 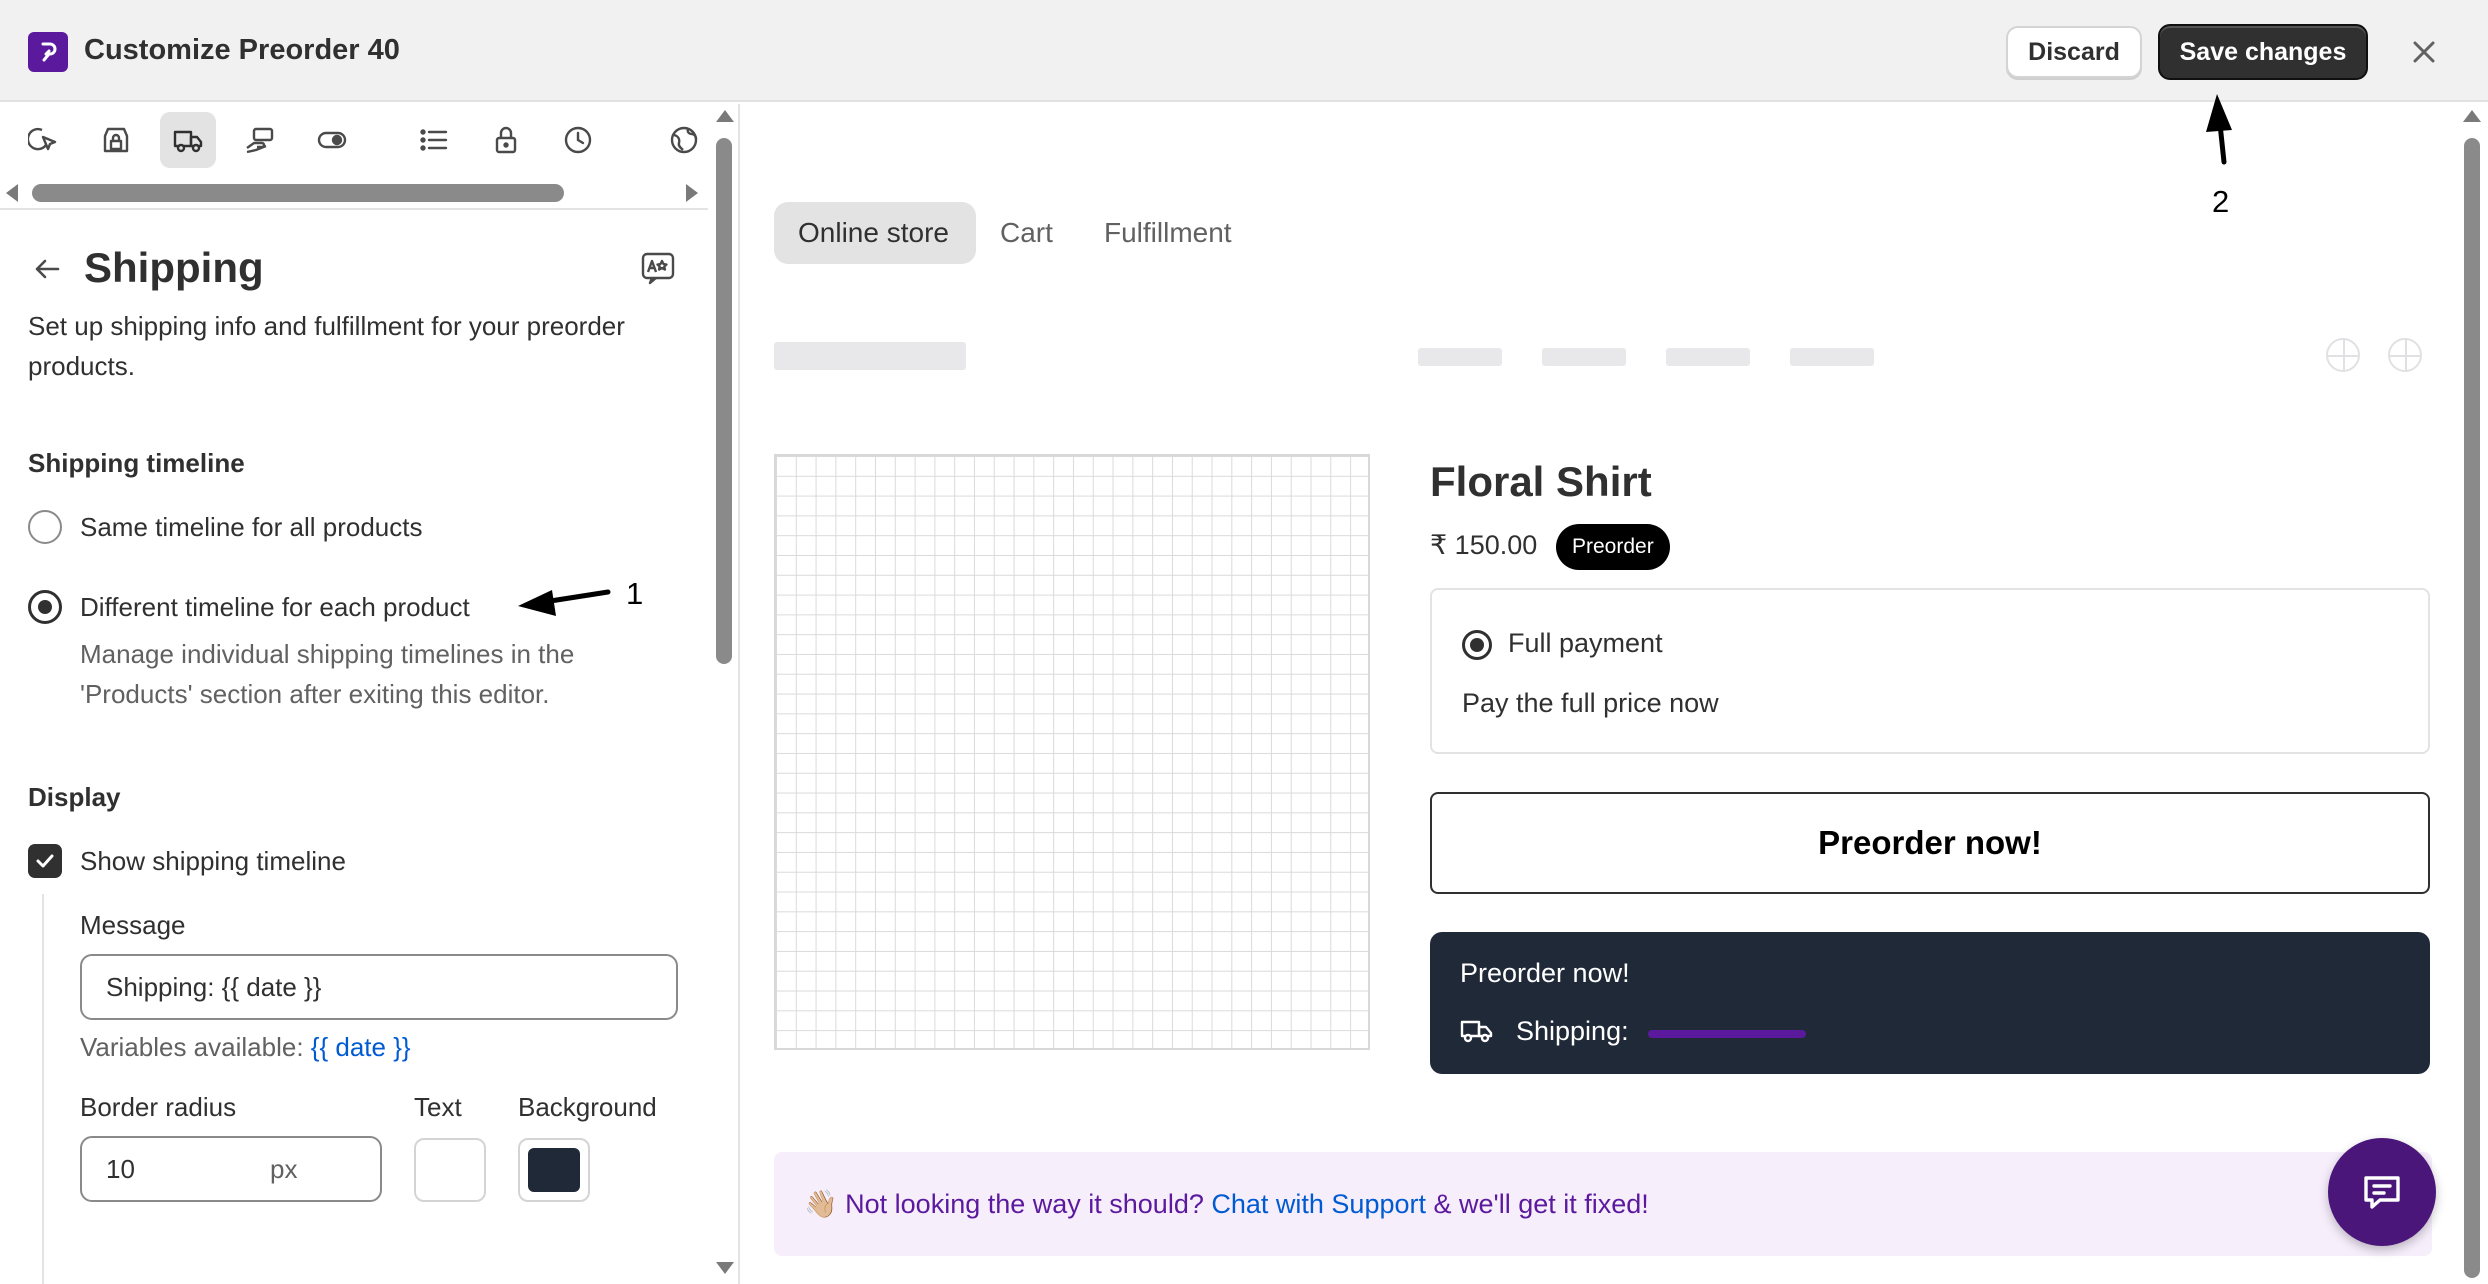 What do you see at coordinates (2221, 201) in the screenshot?
I see `annotation-label-2: 2` at bounding box center [2221, 201].